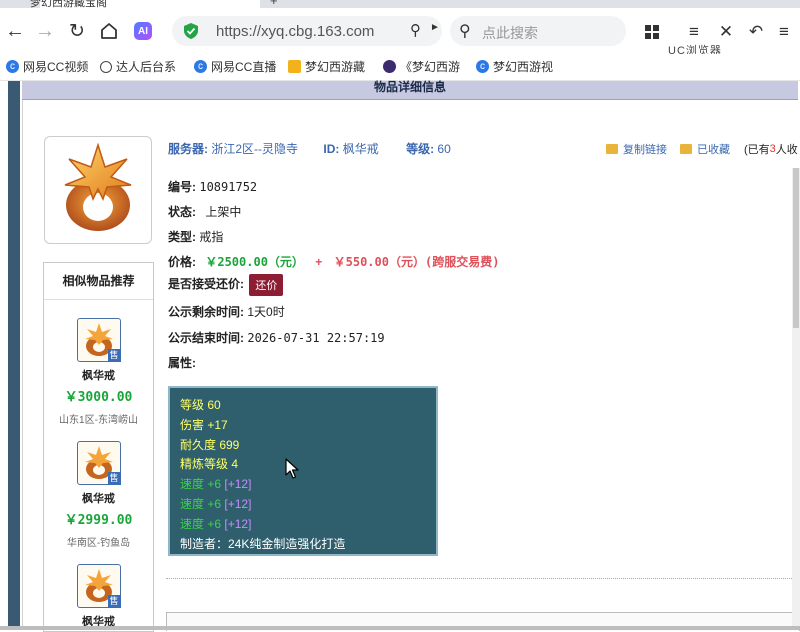 Image resolution: width=800 pixels, height=632 pixels. I want to click on scissors-icon: ✕, so click(726, 32).